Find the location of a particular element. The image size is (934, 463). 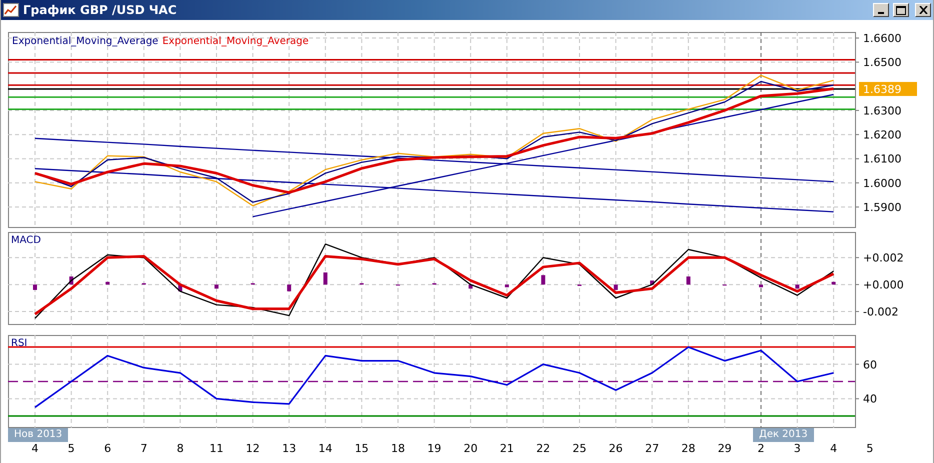

axis-label: 11 is located at coordinates (217, 448).